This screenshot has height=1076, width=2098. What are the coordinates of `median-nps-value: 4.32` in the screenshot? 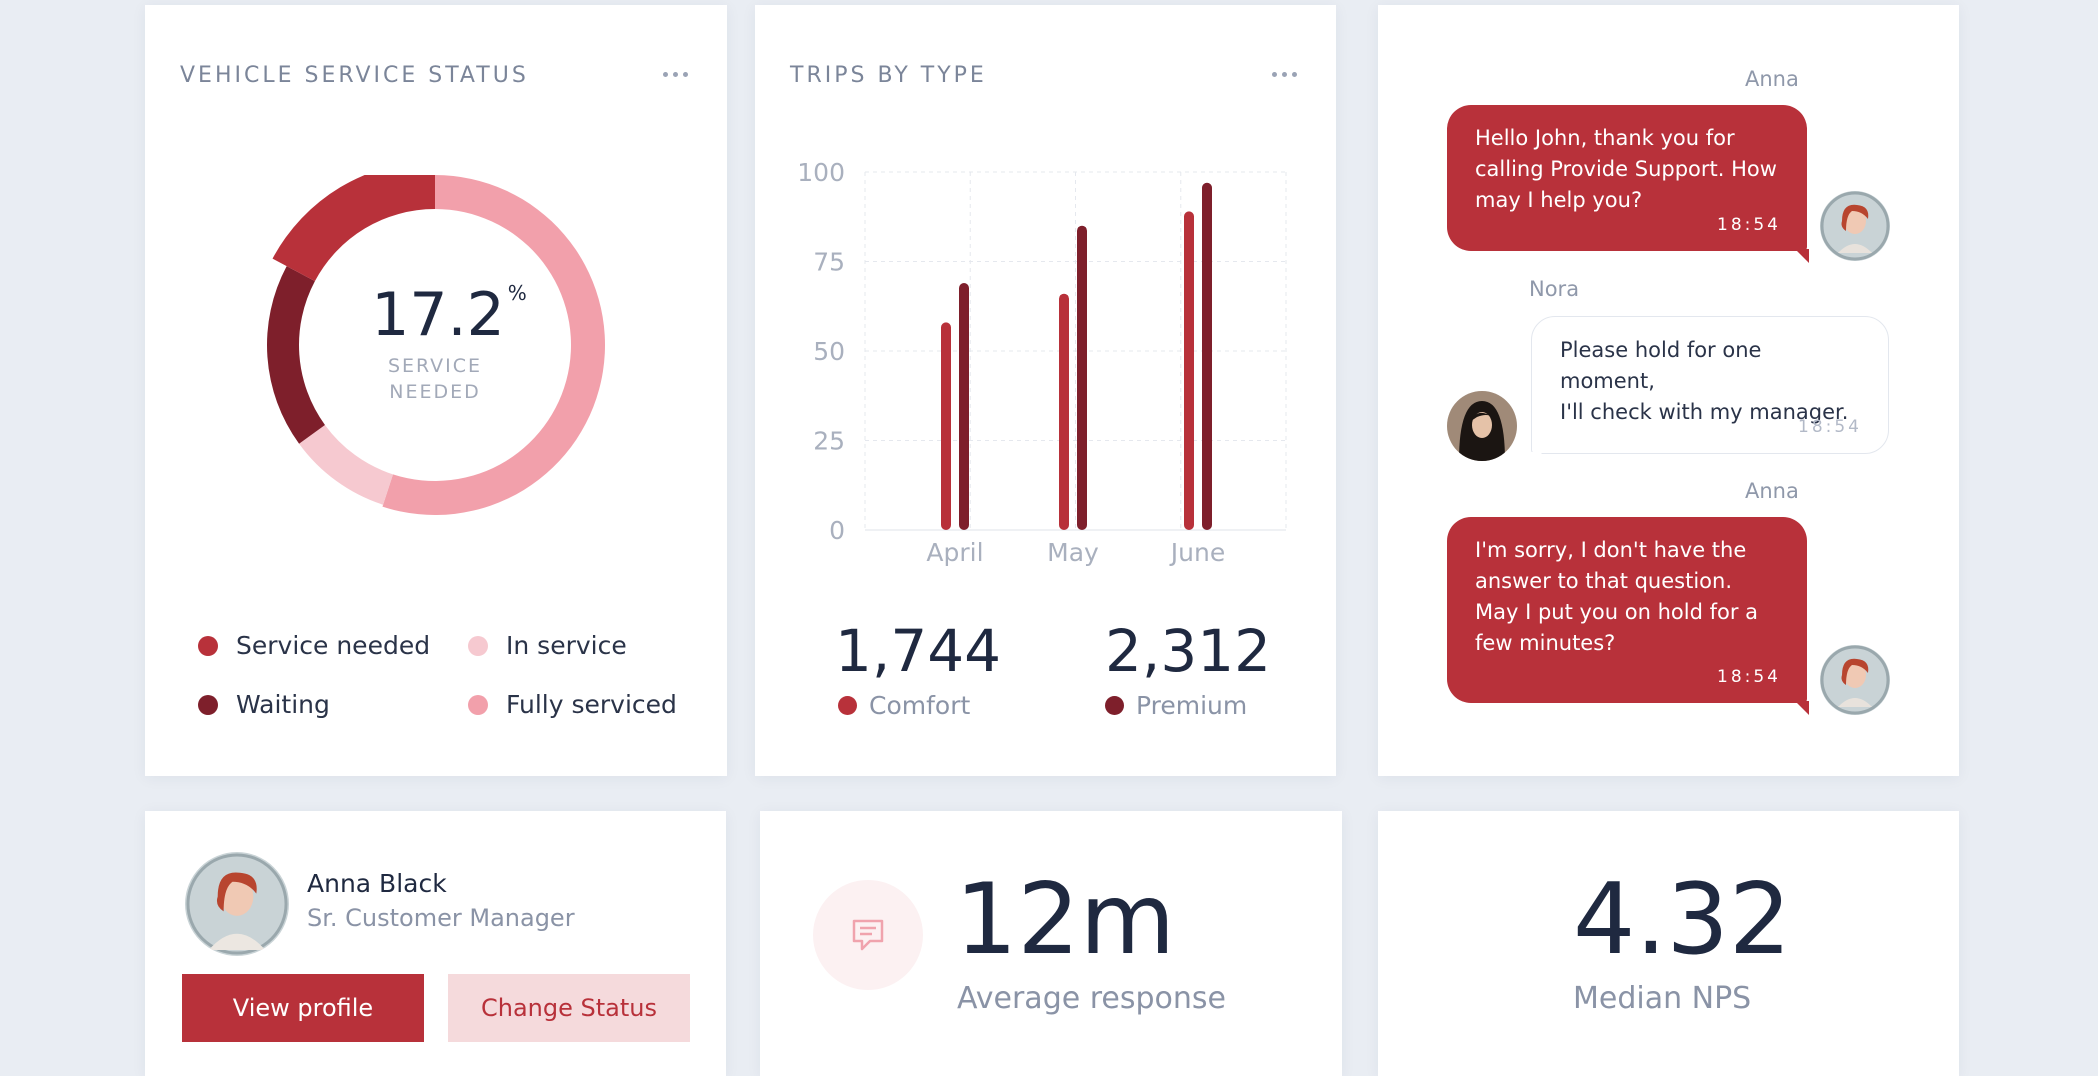 It's located at (1682, 920).